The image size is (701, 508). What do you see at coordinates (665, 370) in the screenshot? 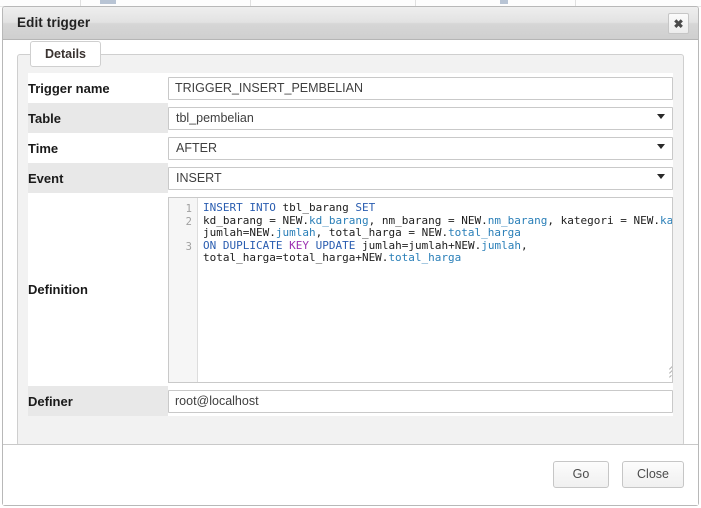
I see `resize-grip-icon` at bounding box center [665, 370].